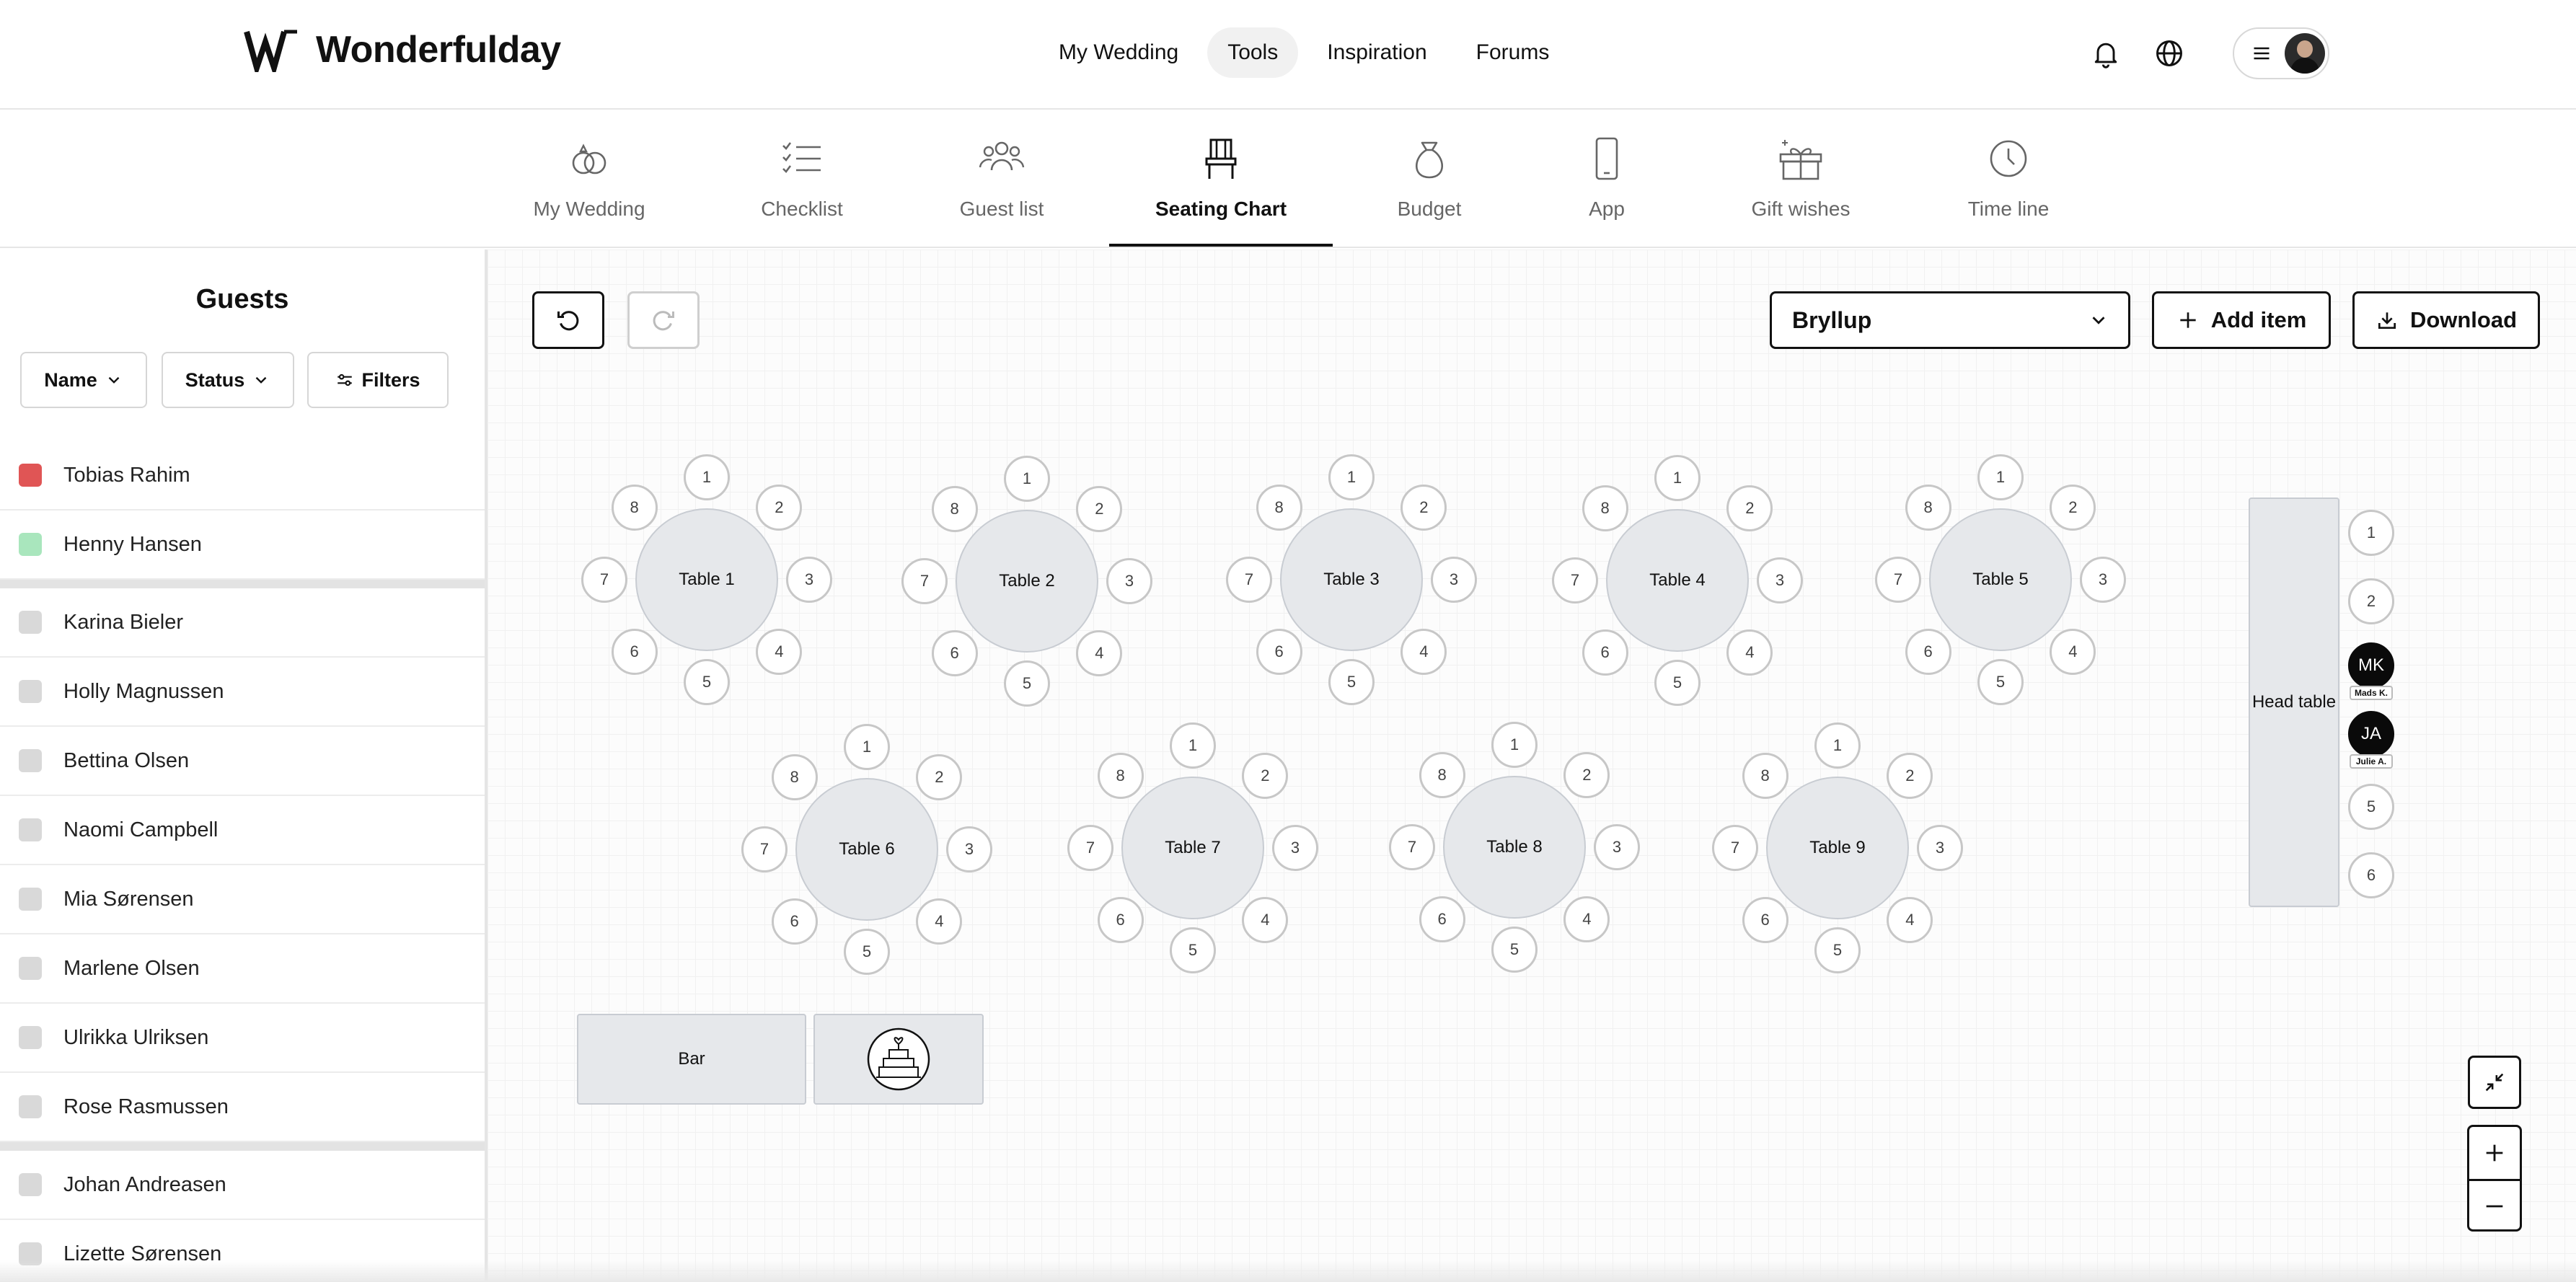 The height and width of the screenshot is (1282, 2576). What do you see at coordinates (1253, 52) in the screenshot?
I see `nav-tools: Tools` at bounding box center [1253, 52].